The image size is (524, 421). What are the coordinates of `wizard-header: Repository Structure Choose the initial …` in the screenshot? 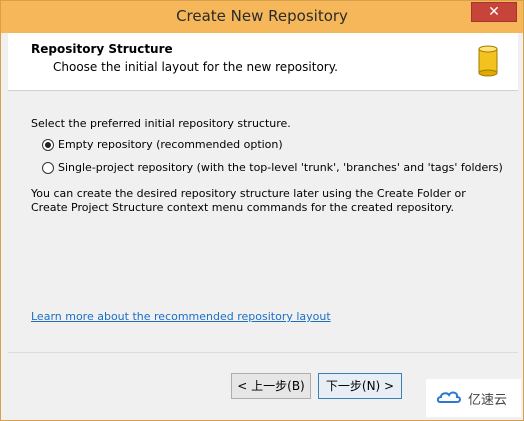 It's located at (263, 62).